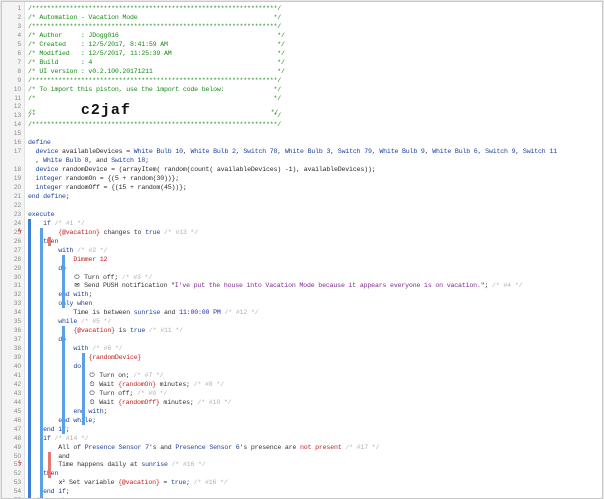  Describe the element at coordinates (17, 366) in the screenshot. I see `line-number: 40` at that location.